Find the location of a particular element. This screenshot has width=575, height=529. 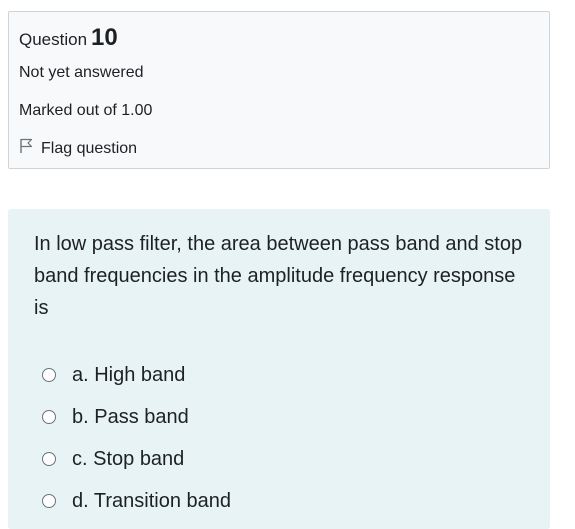

answer-label: b. Pass band is located at coordinates (130, 416).